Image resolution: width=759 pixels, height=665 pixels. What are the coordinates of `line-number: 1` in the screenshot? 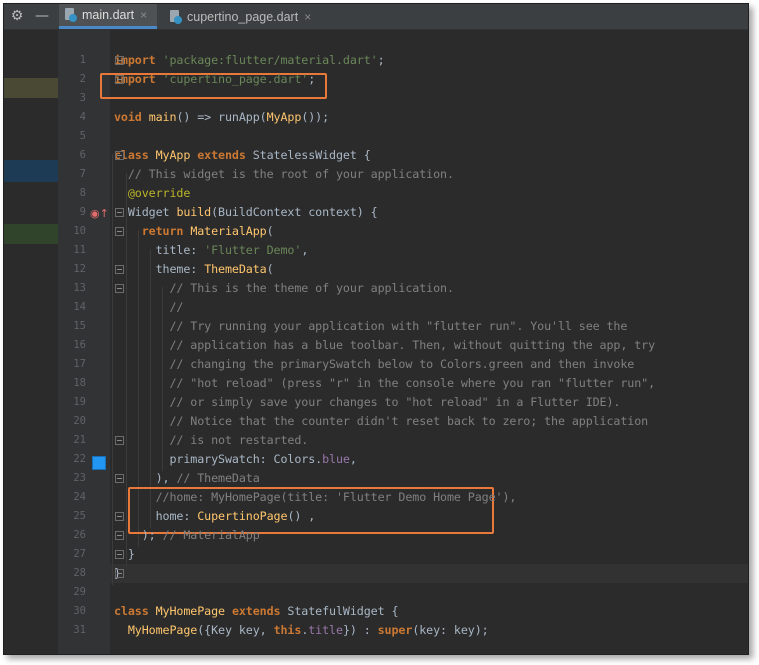 It's located at (82, 60).